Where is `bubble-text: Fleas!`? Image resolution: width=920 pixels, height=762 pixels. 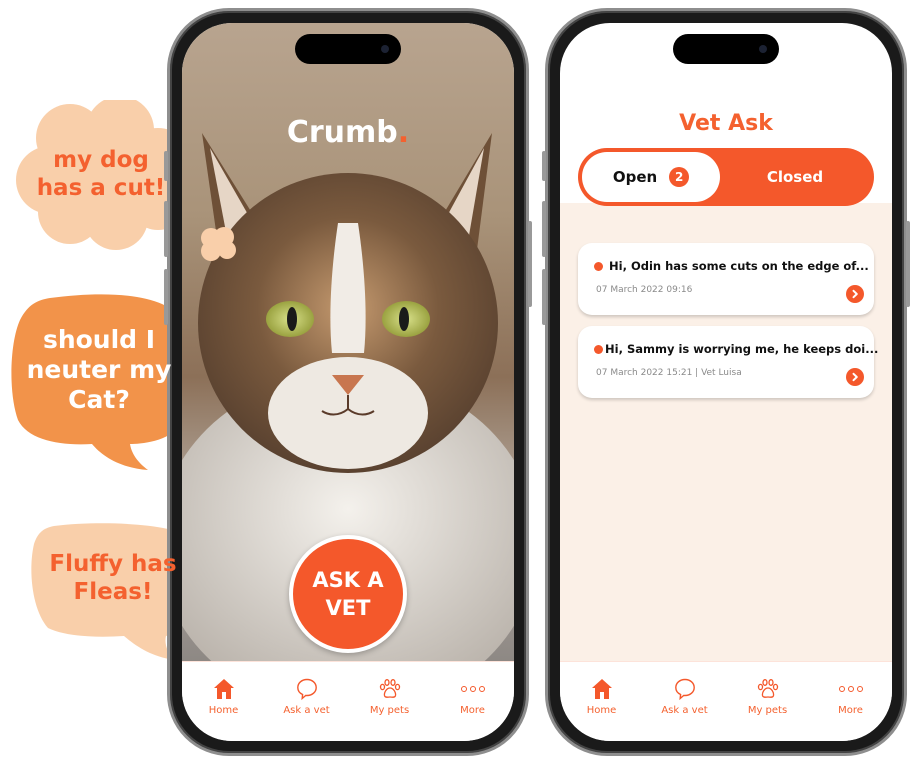 bubble-text: Fleas! is located at coordinates (113, 592).